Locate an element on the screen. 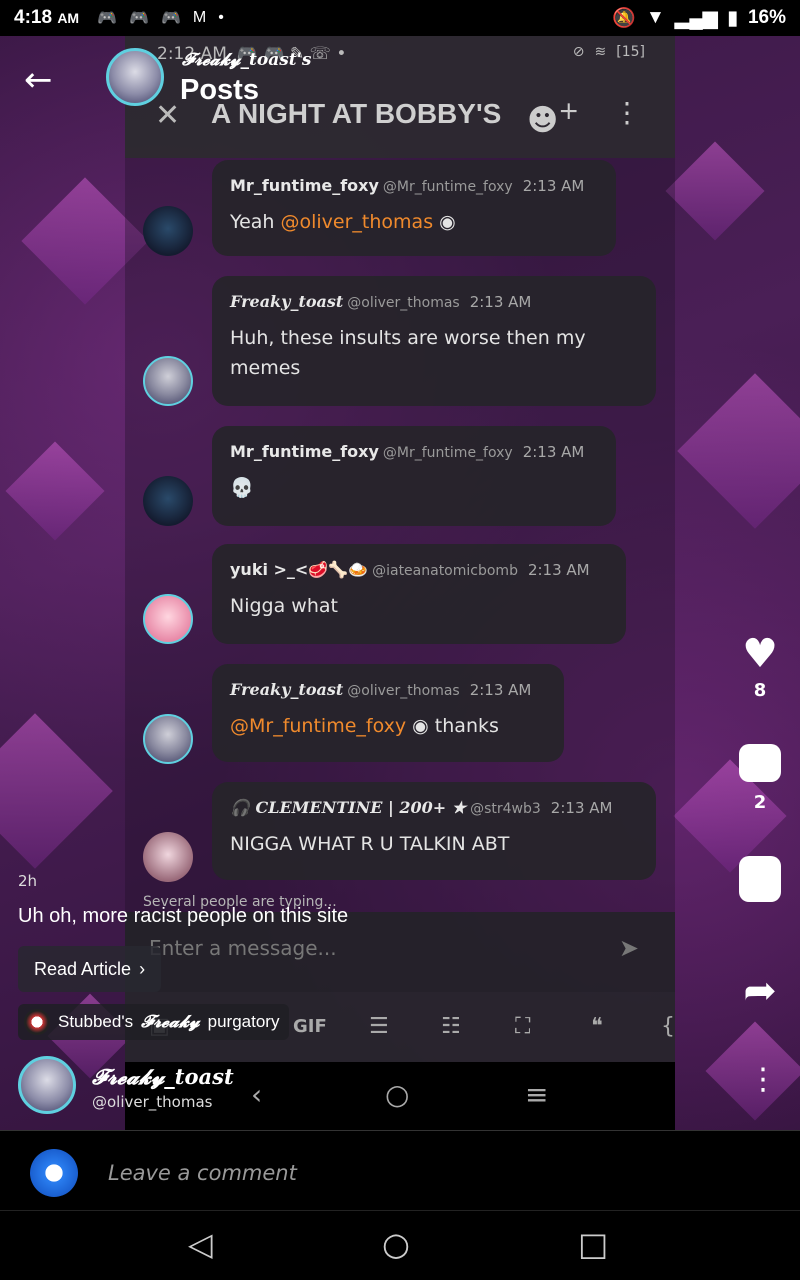  back-icon: ‹ is located at coordinates (257, 1094).